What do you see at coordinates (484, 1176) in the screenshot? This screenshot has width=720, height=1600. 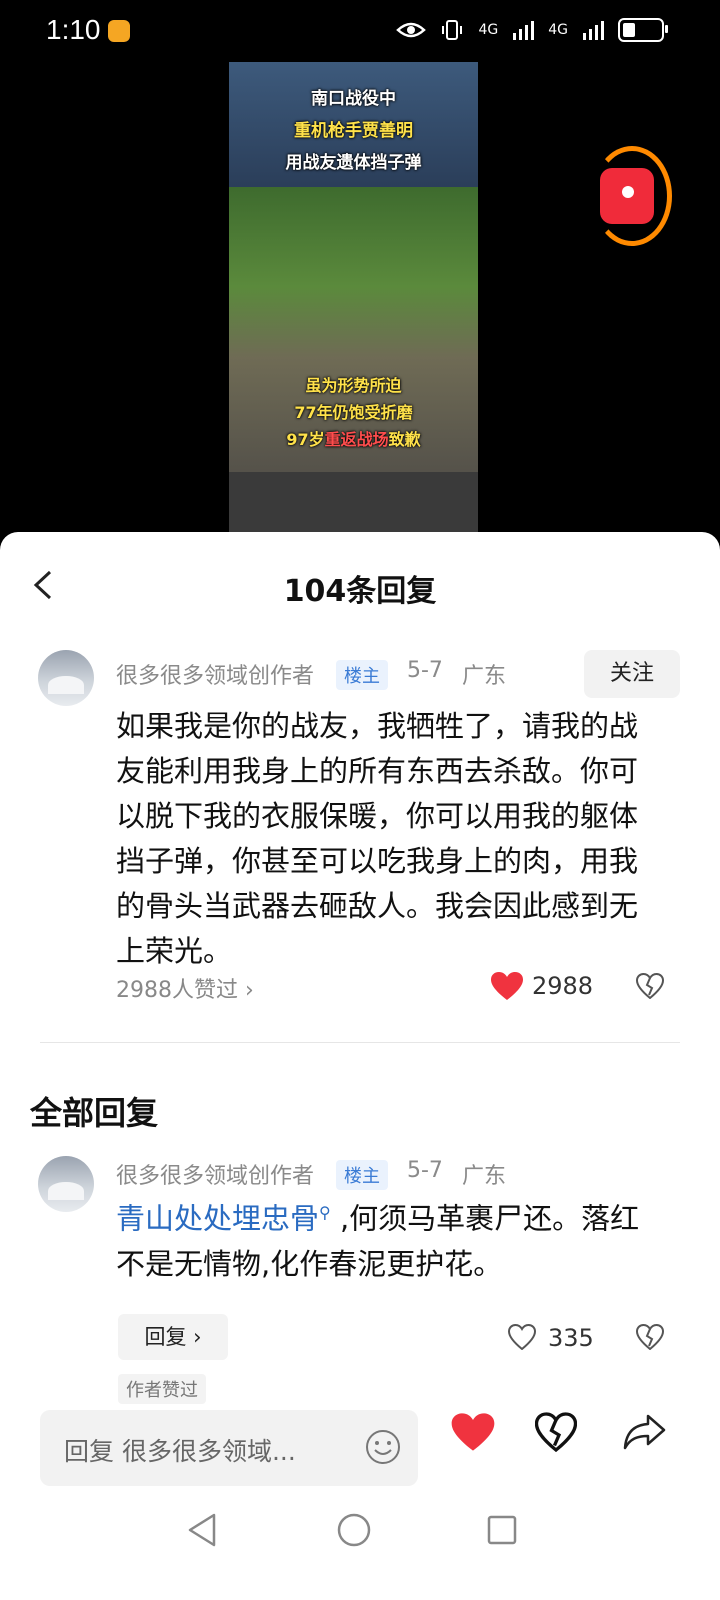 I see `reply-location: 广东` at bounding box center [484, 1176].